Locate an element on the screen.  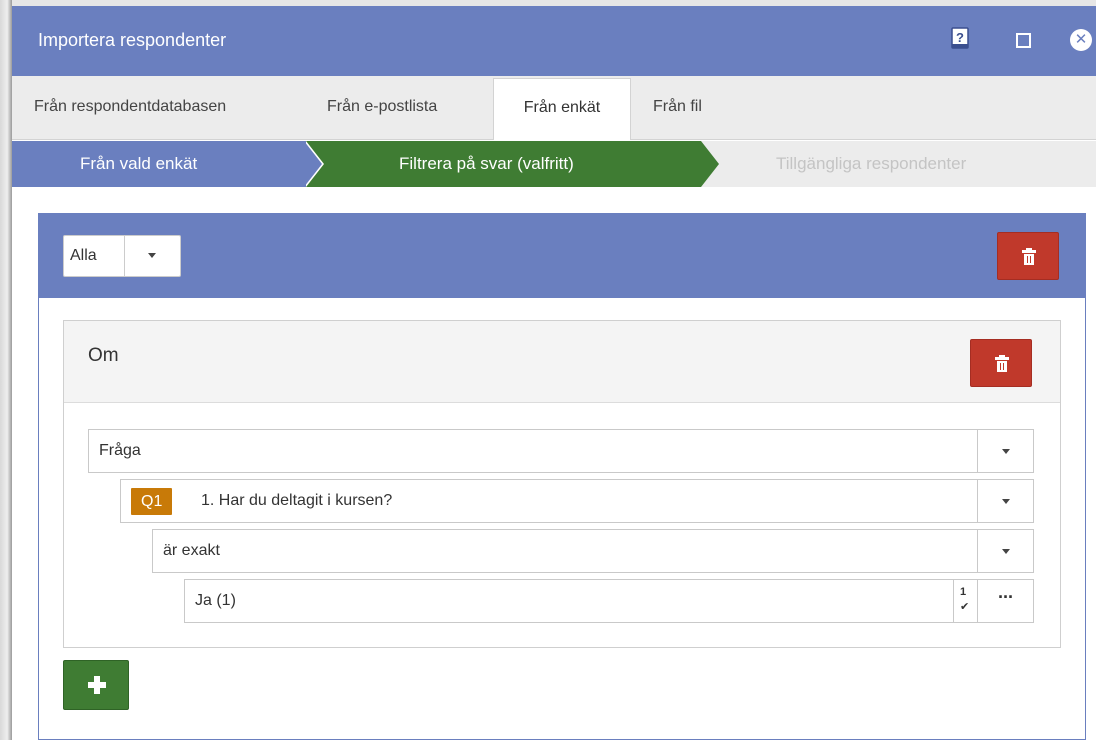
window-frame-left is located at coordinates (6, 370).